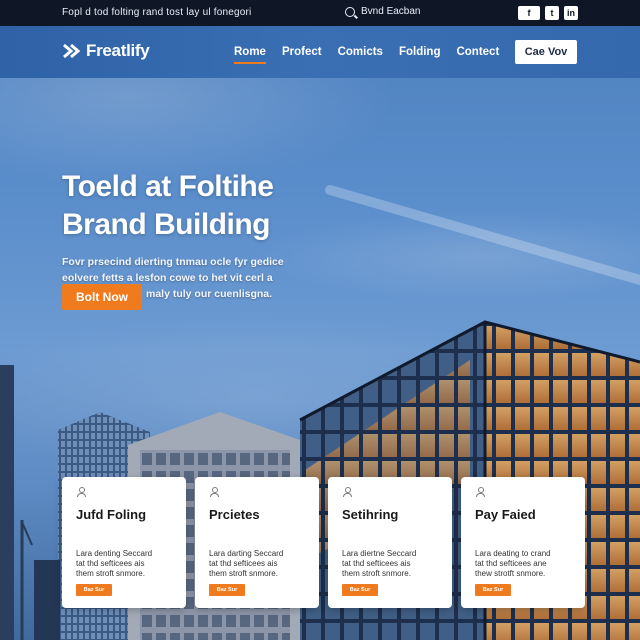 Image resolution: width=640 pixels, height=640 pixels. What do you see at coordinates (420, 55) in the screenshot?
I see `nav-item-folding: Folding` at bounding box center [420, 55].